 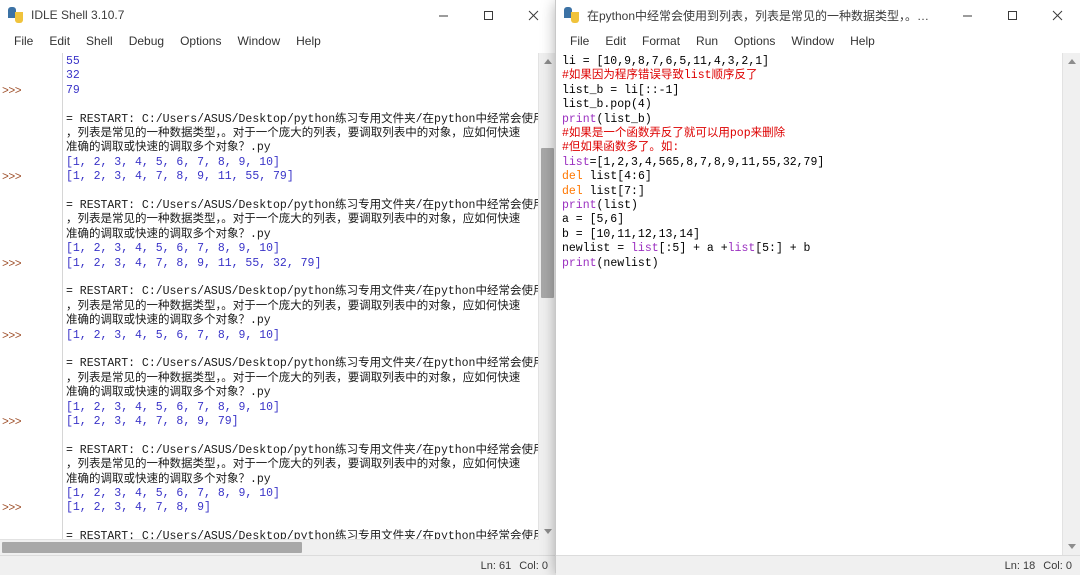 What do you see at coordinates (308, 41) in the screenshot?
I see `shell-menu-help: Help` at bounding box center [308, 41].